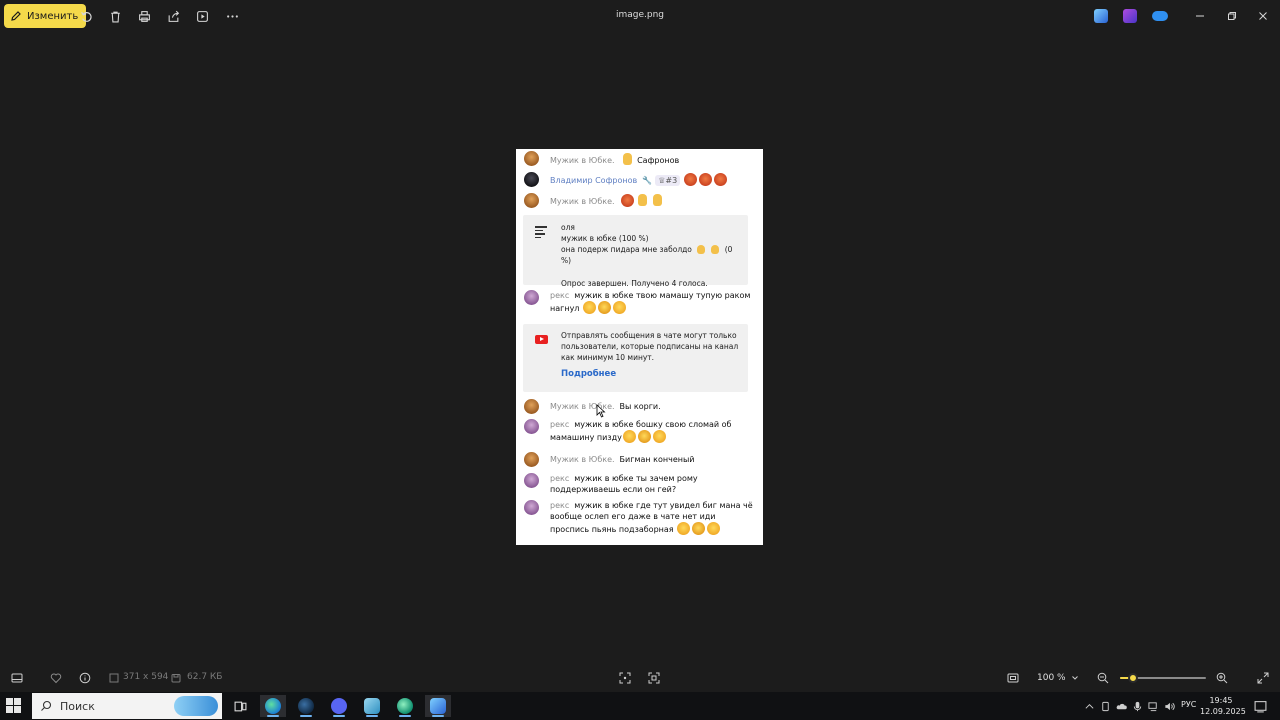  Describe the element at coordinates (77, 706) in the screenshot. I see `search-placeholder: Поиск` at that location.